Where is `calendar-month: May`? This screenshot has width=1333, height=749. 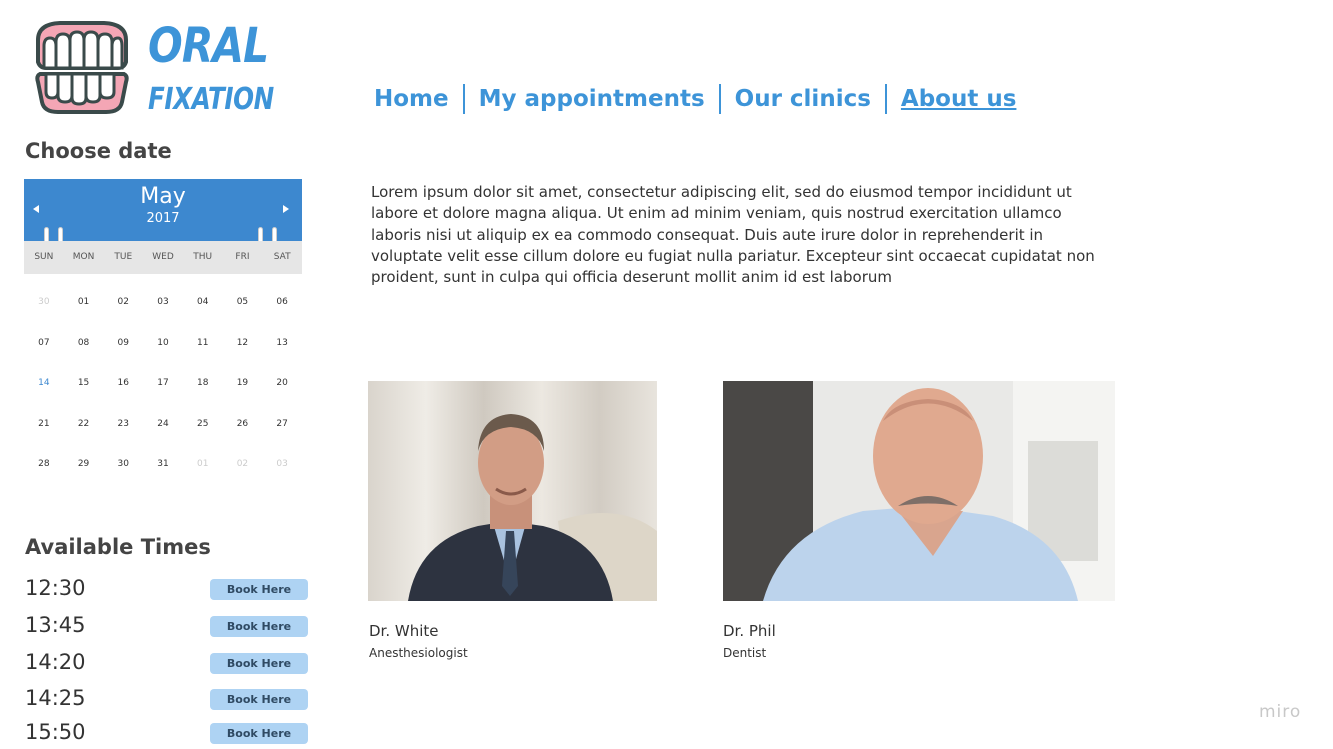 calendar-month: May is located at coordinates (163, 196).